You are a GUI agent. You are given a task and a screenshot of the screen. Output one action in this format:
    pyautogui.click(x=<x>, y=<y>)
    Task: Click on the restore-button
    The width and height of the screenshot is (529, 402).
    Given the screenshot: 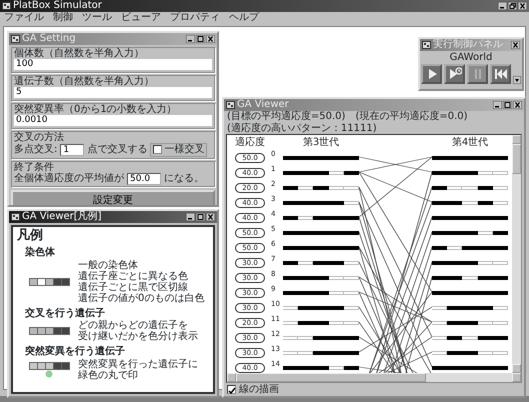 What is the action you would take?
    pyautogui.click(x=512, y=6)
    